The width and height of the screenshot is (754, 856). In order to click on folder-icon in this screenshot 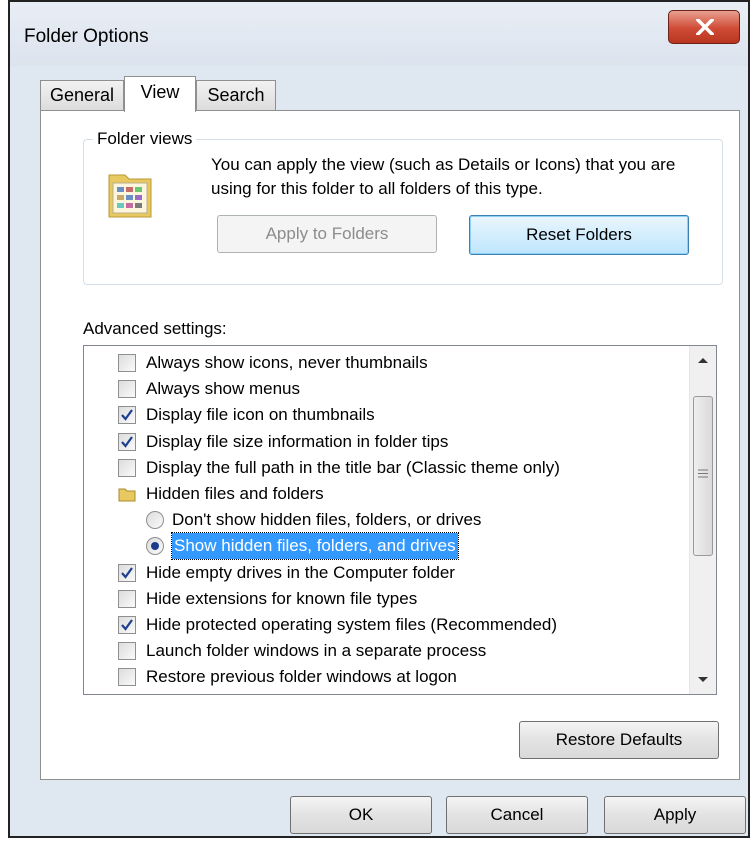, I will do `click(127, 495)`.